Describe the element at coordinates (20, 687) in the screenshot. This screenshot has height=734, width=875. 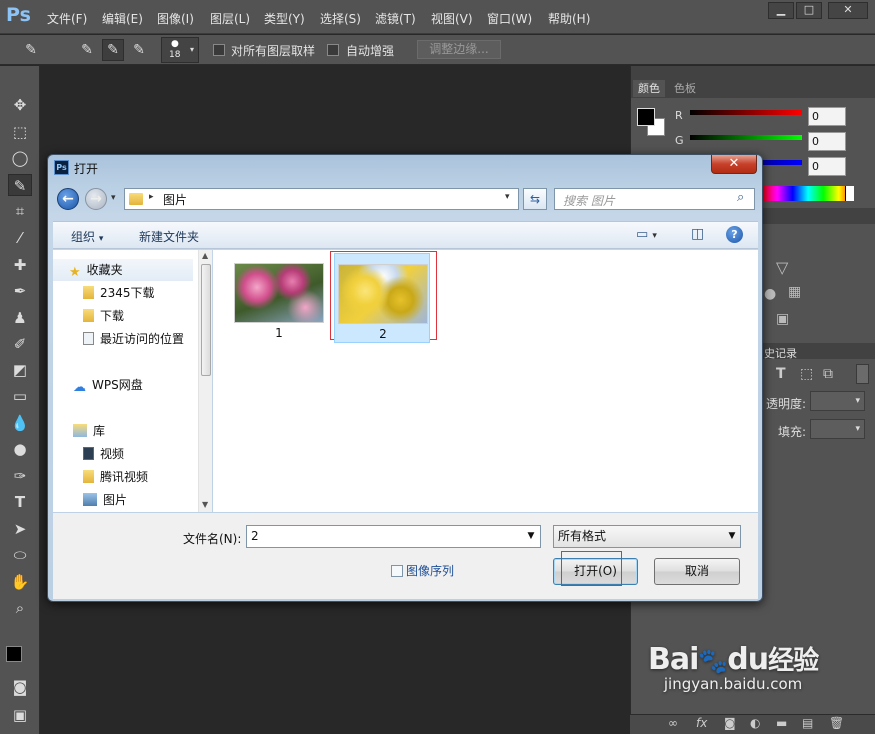
I see `quick-mask-icon: ◙` at that location.